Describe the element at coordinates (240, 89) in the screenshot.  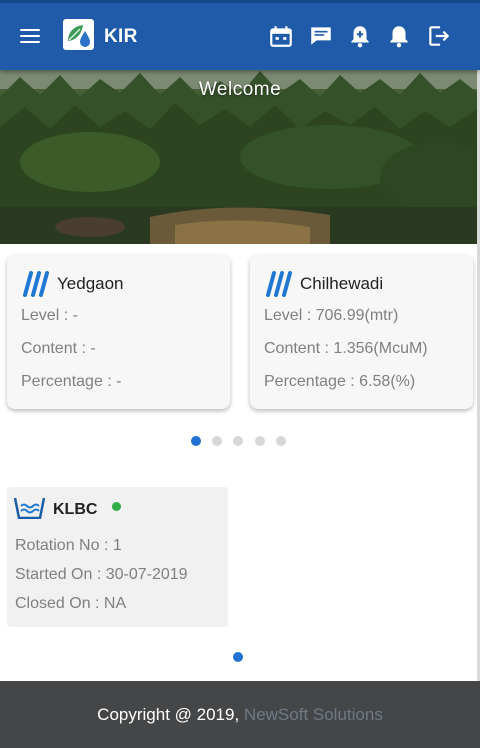
I see `welcome-text: Welcome` at that location.